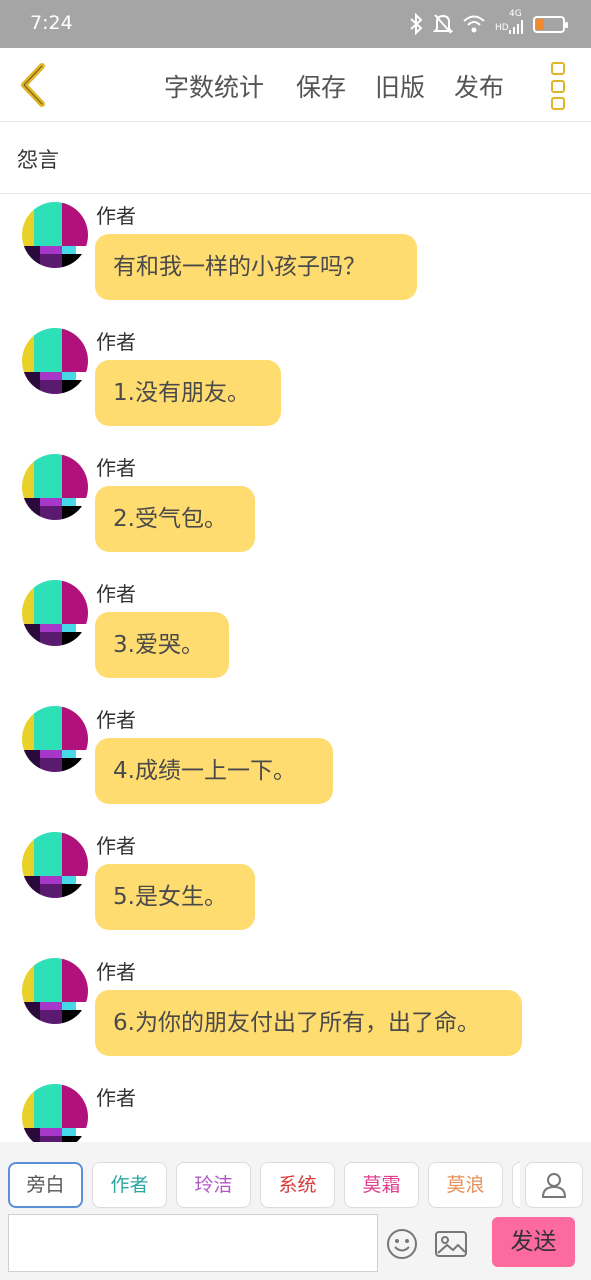 The image size is (591, 1280). I want to click on role-chip: 莫霜, so click(381, 1185).